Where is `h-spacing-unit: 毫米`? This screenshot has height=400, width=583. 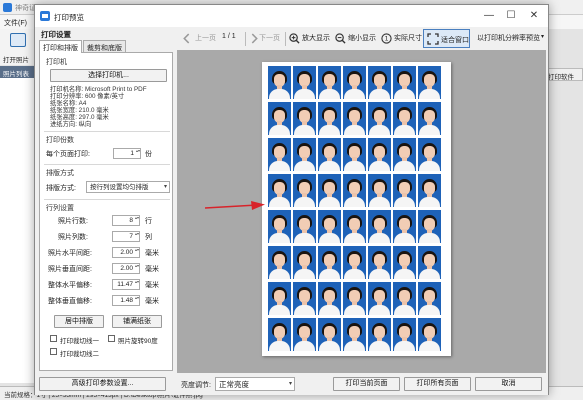 h-spacing-unit: 毫米 is located at coordinates (152, 253).